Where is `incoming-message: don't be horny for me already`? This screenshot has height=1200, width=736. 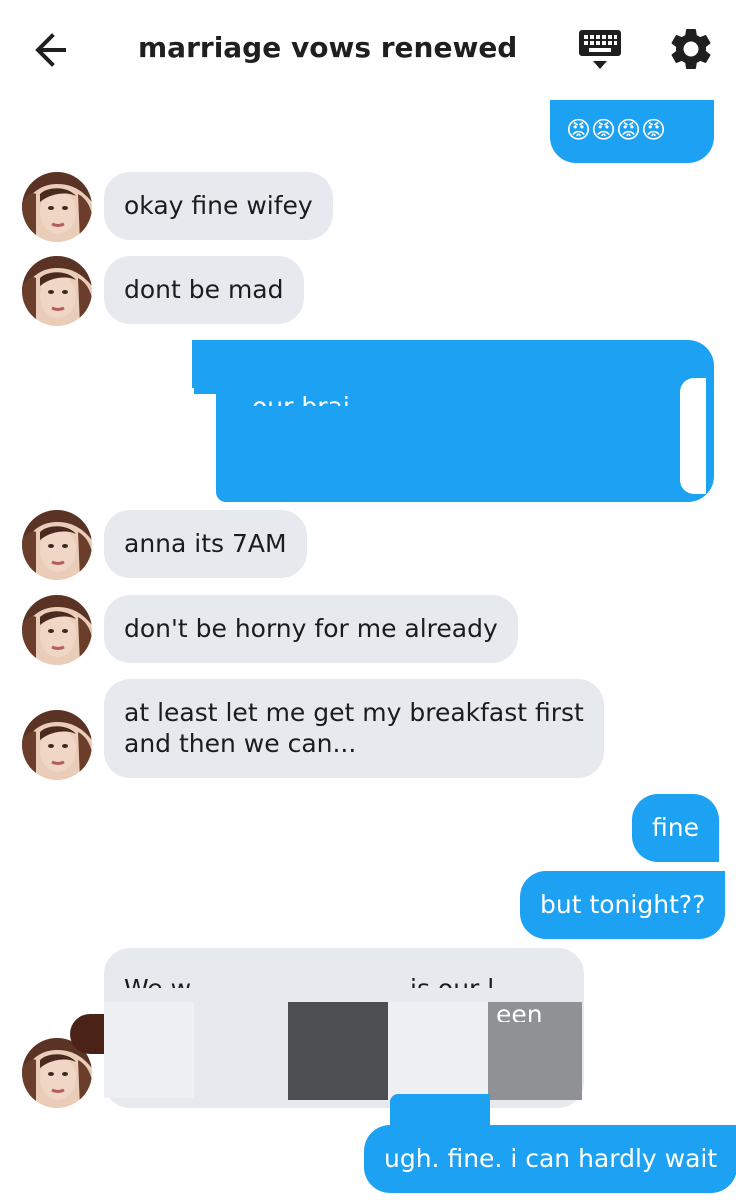
incoming-message: don't be horny for me already is located at coordinates (311, 629).